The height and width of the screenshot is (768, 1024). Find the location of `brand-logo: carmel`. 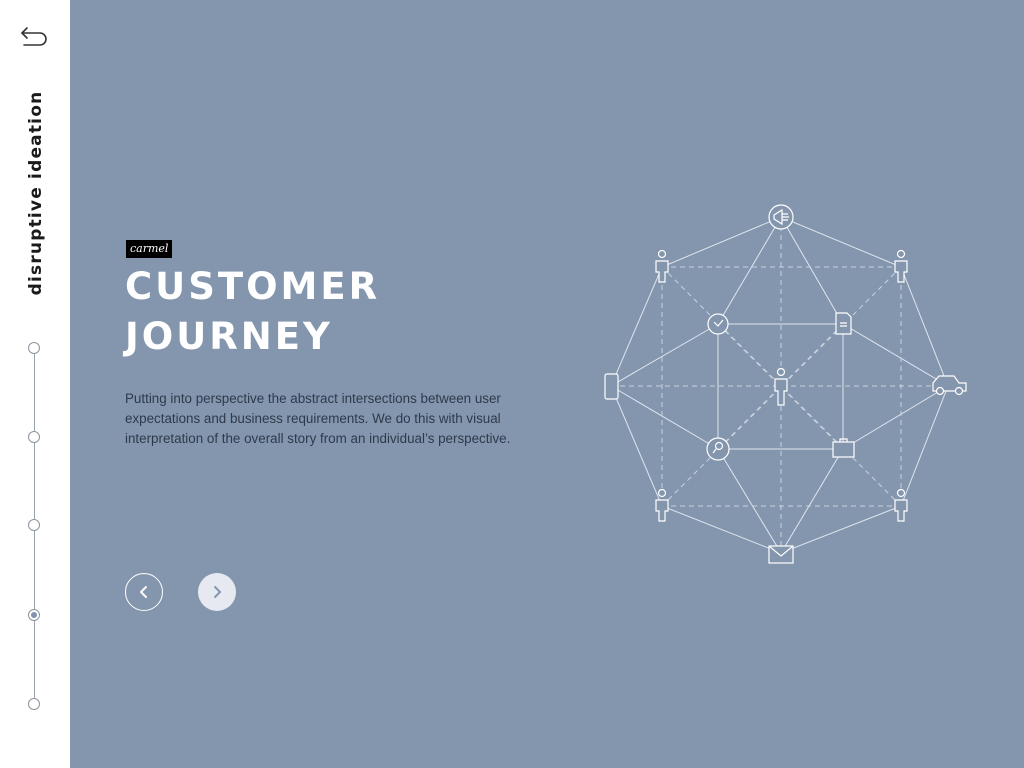

brand-logo: carmel is located at coordinates (149, 249).